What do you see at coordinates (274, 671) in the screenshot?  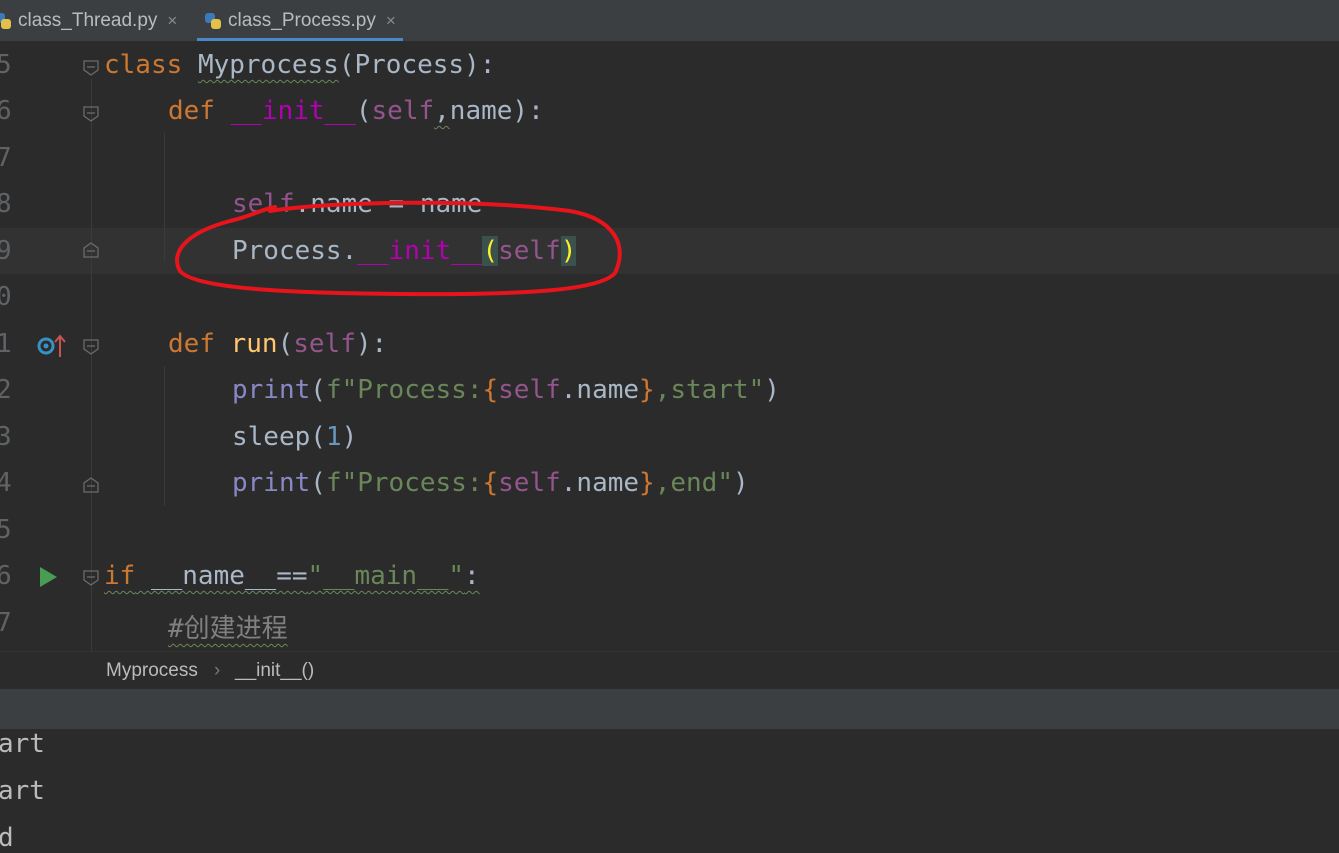 I see `breadcrumb-method: __init__()` at bounding box center [274, 671].